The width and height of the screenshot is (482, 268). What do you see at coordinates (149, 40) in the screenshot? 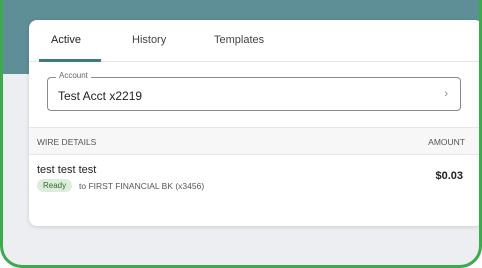
I see `tab-history: History` at bounding box center [149, 40].